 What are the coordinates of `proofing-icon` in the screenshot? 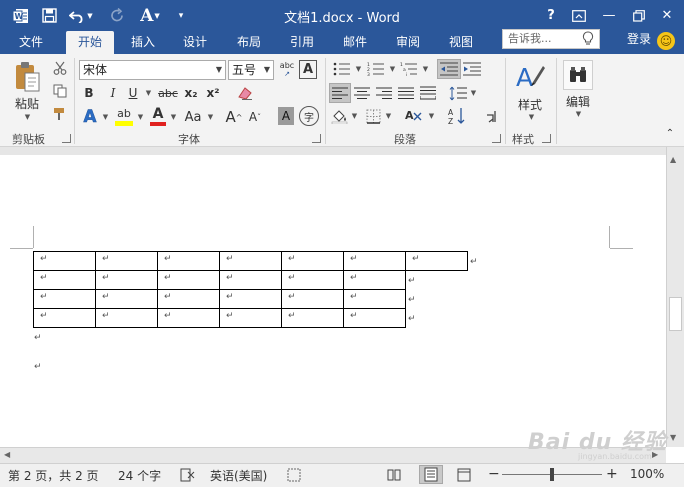 It's located at (188, 475).